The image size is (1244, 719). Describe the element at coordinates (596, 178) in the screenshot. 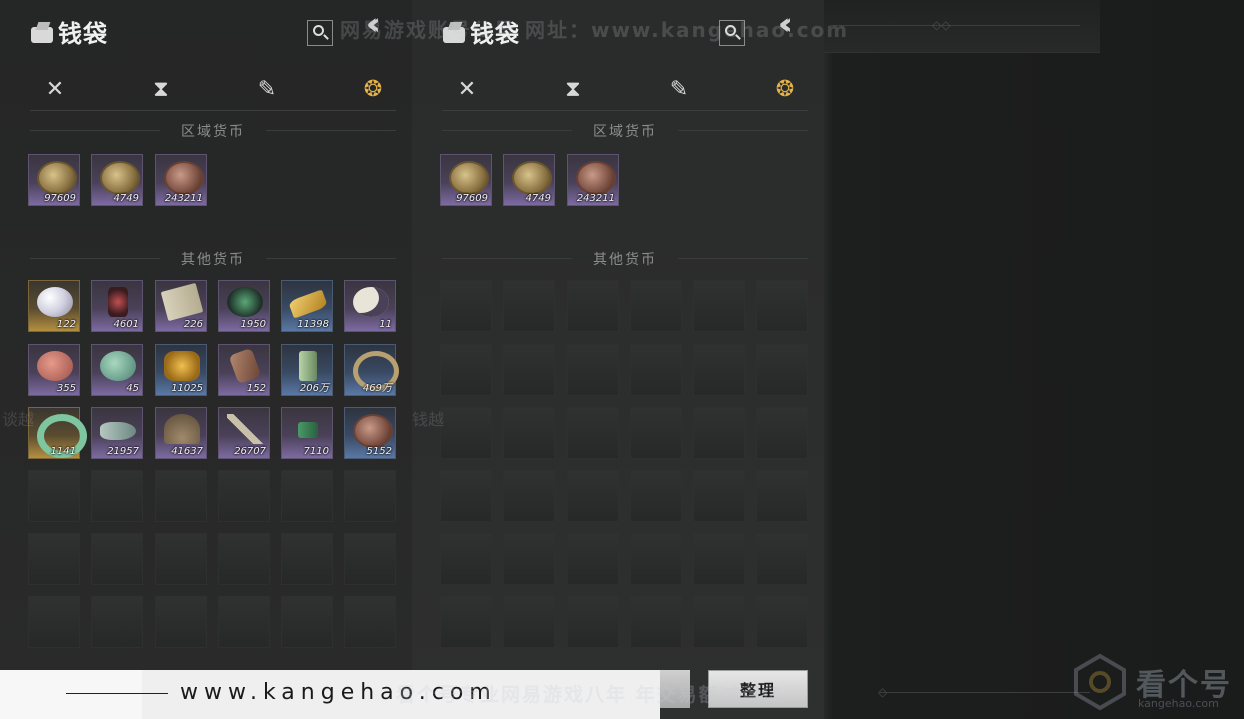

I see `coin-copper-icon` at that location.